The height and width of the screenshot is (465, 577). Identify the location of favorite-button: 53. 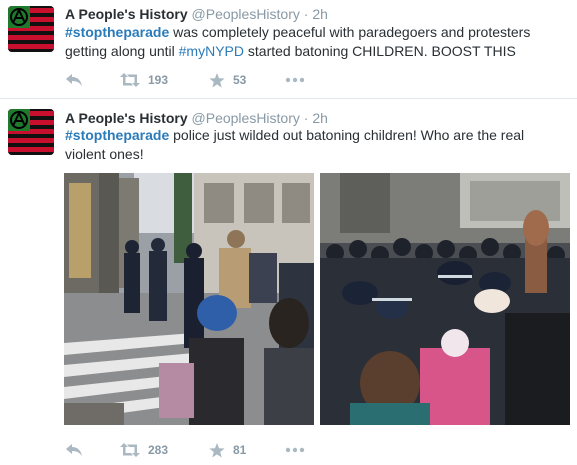
(227, 80).